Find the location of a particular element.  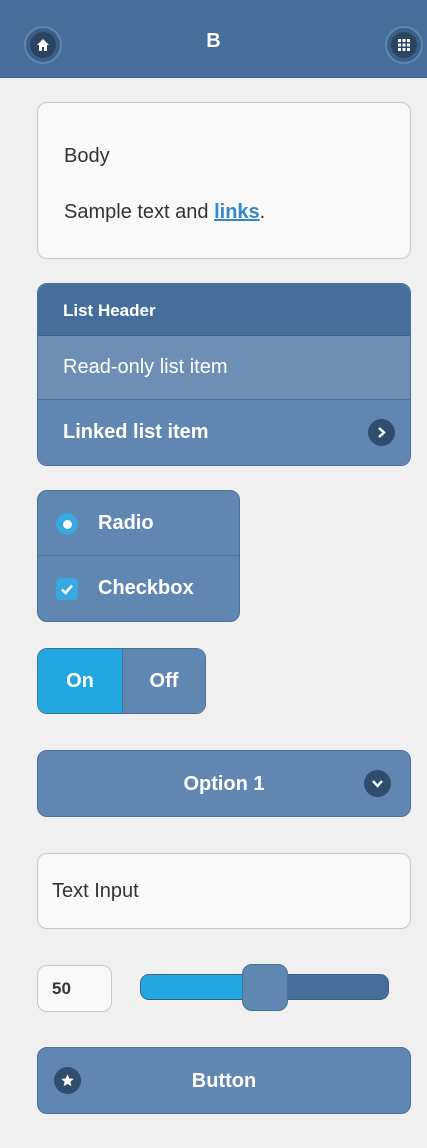

star-button: Button is located at coordinates (224, 1080).